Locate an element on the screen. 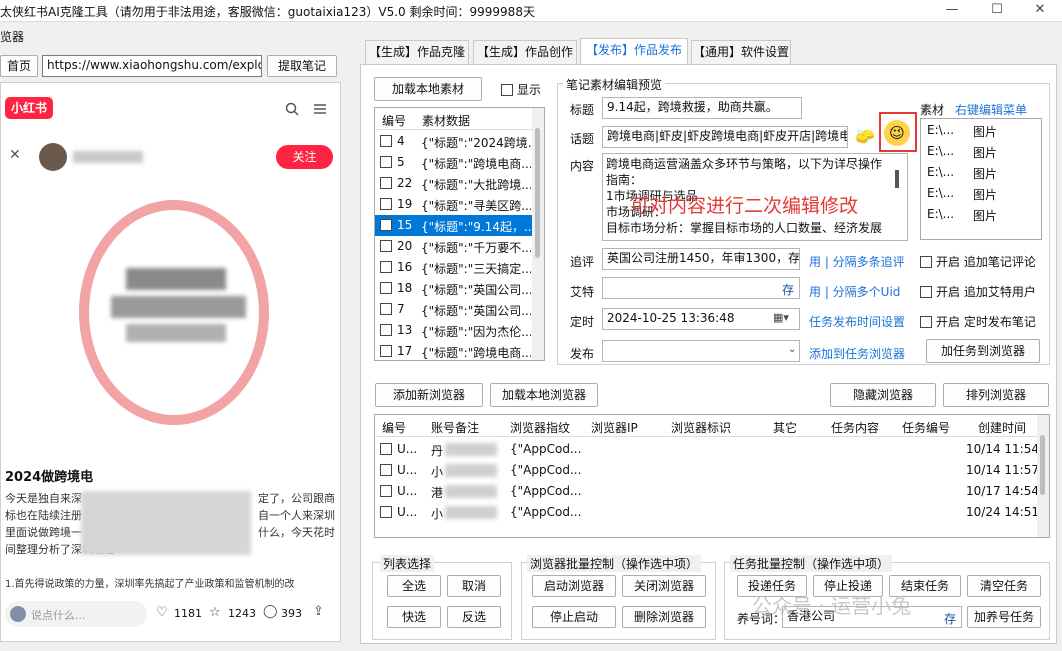  browser-row: U... 丹 {"AppCod... 10/14 11:54 is located at coordinates (712, 449).